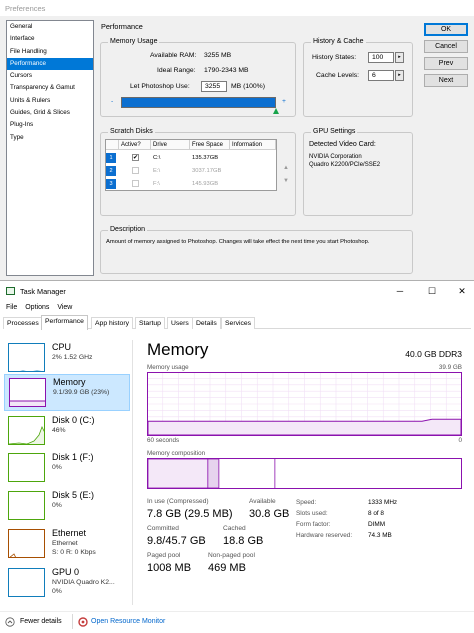  What do you see at coordinates (432, 291) in the screenshot?
I see `maximize-icon: ☐` at bounding box center [432, 291].